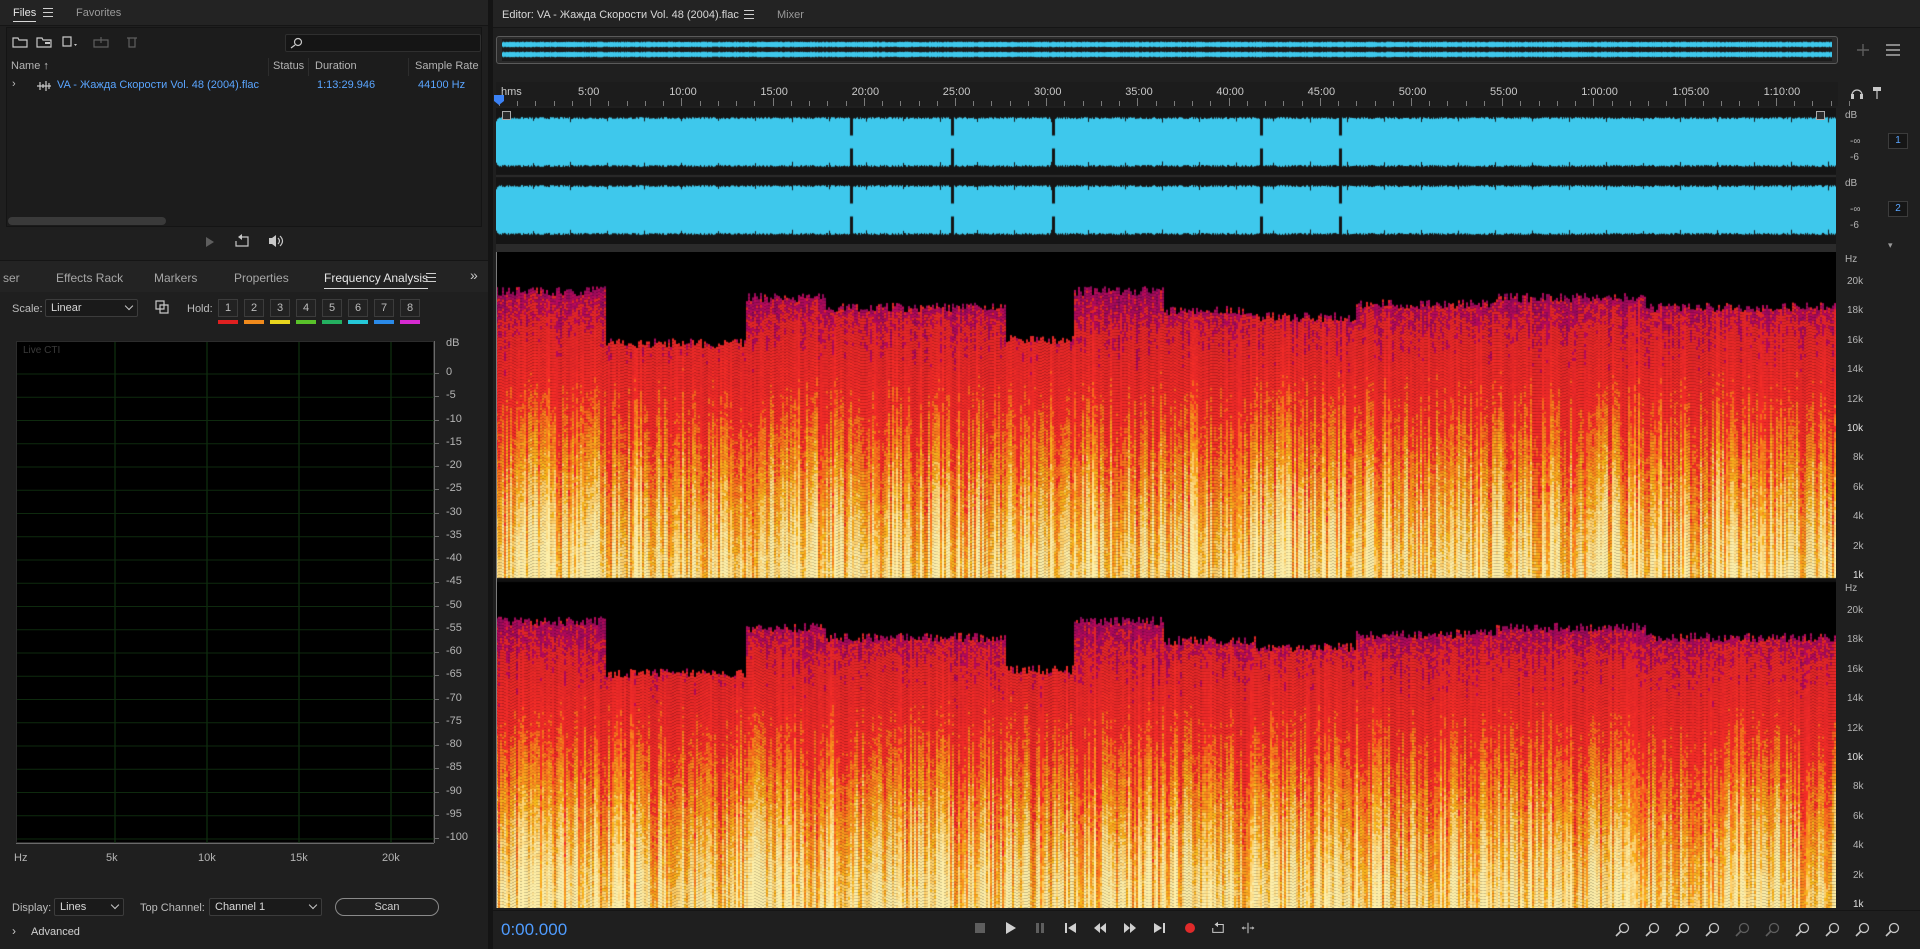  Describe the element at coordinates (1893, 50) in the screenshot. I see `toggle-spectral-display-icon` at that location.